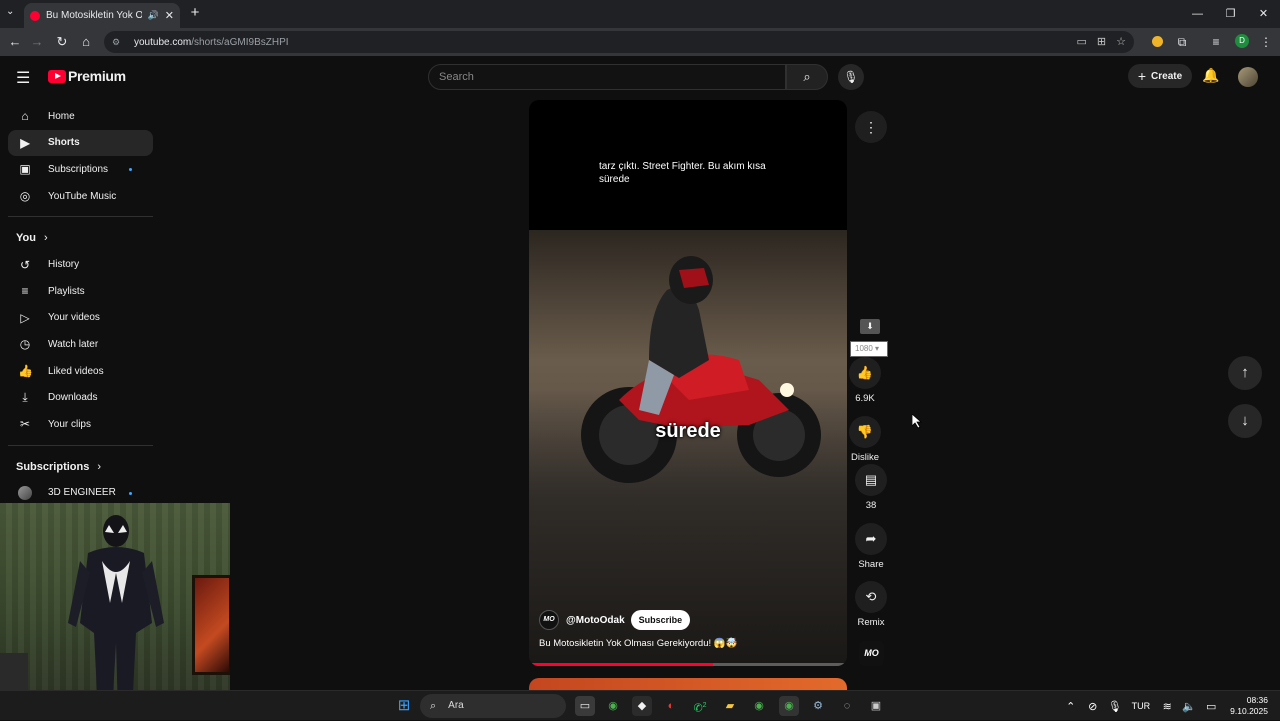  What do you see at coordinates (1248, 77) in the screenshot?
I see `account-avatar` at bounding box center [1248, 77].